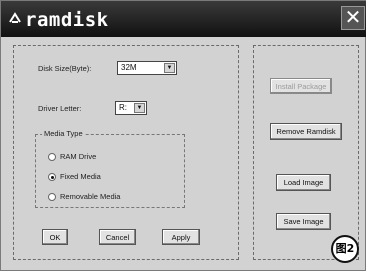 This screenshot has width=366, height=271. I want to click on app-icon, so click(15, 17).